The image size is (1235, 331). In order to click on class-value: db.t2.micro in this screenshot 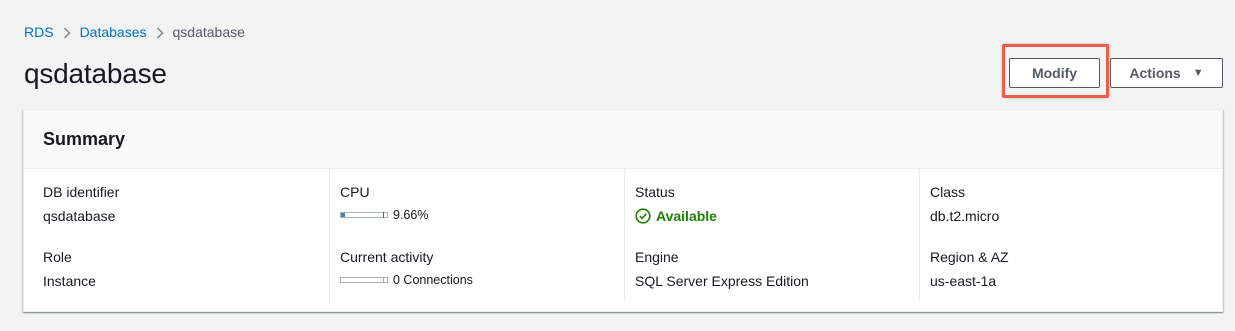, I will do `click(965, 216)`.